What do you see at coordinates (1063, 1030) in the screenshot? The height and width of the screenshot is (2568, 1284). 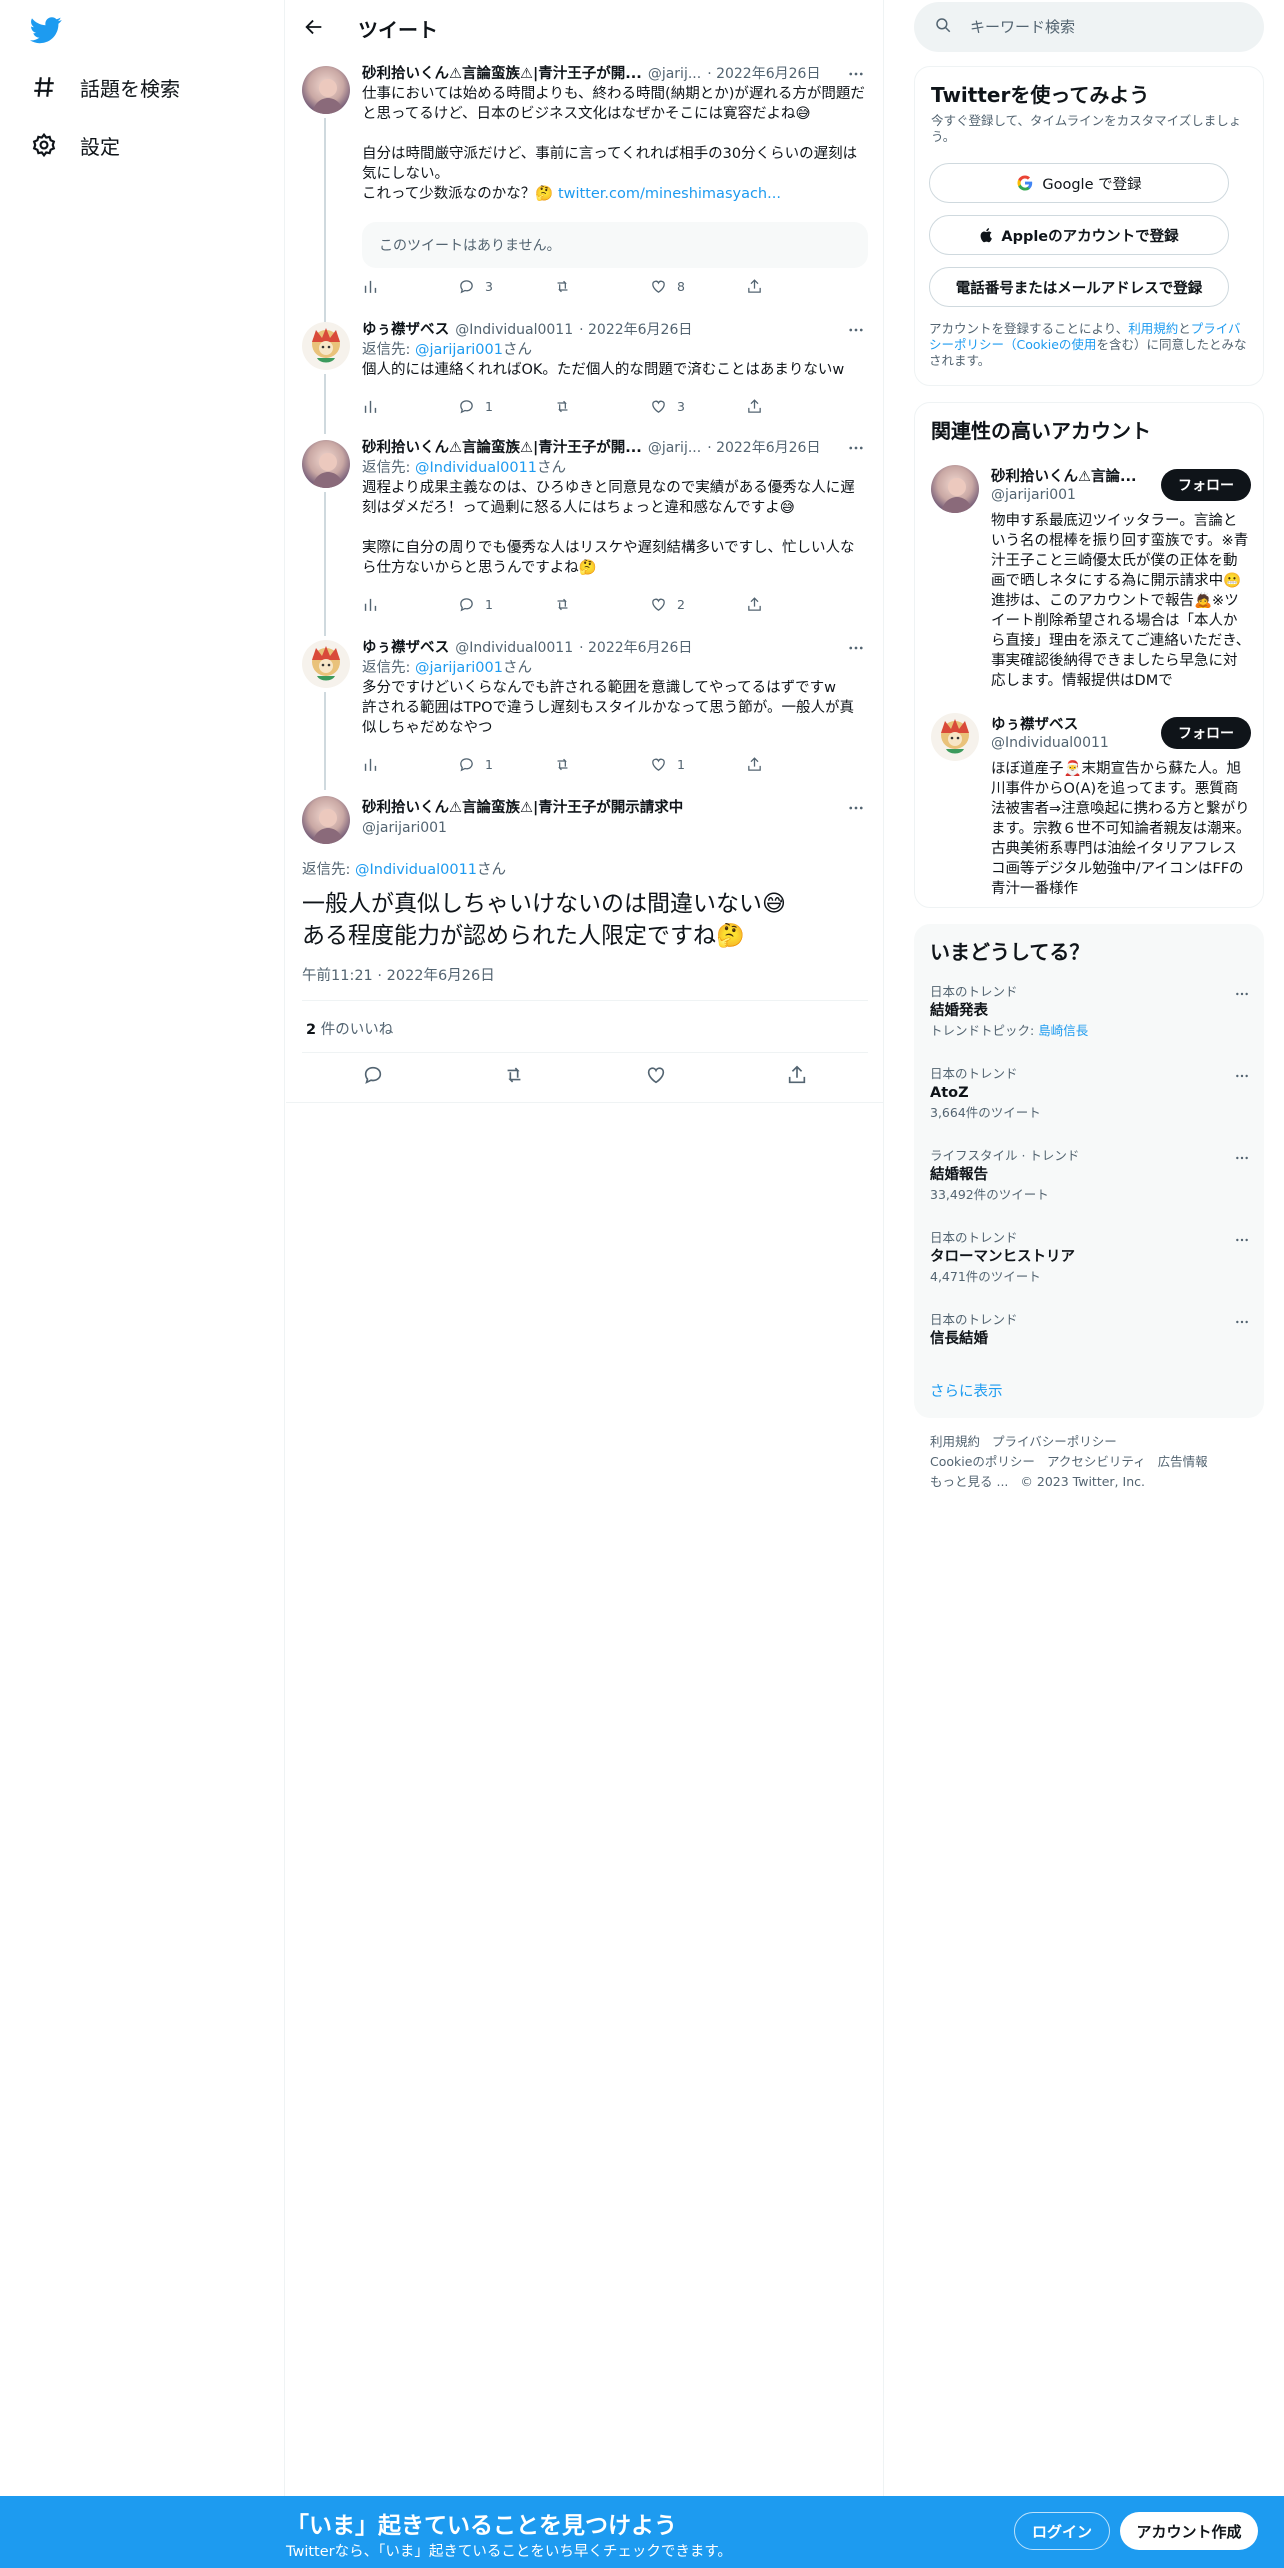 I see `trend-topic-link: 島崎信長` at bounding box center [1063, 1030].